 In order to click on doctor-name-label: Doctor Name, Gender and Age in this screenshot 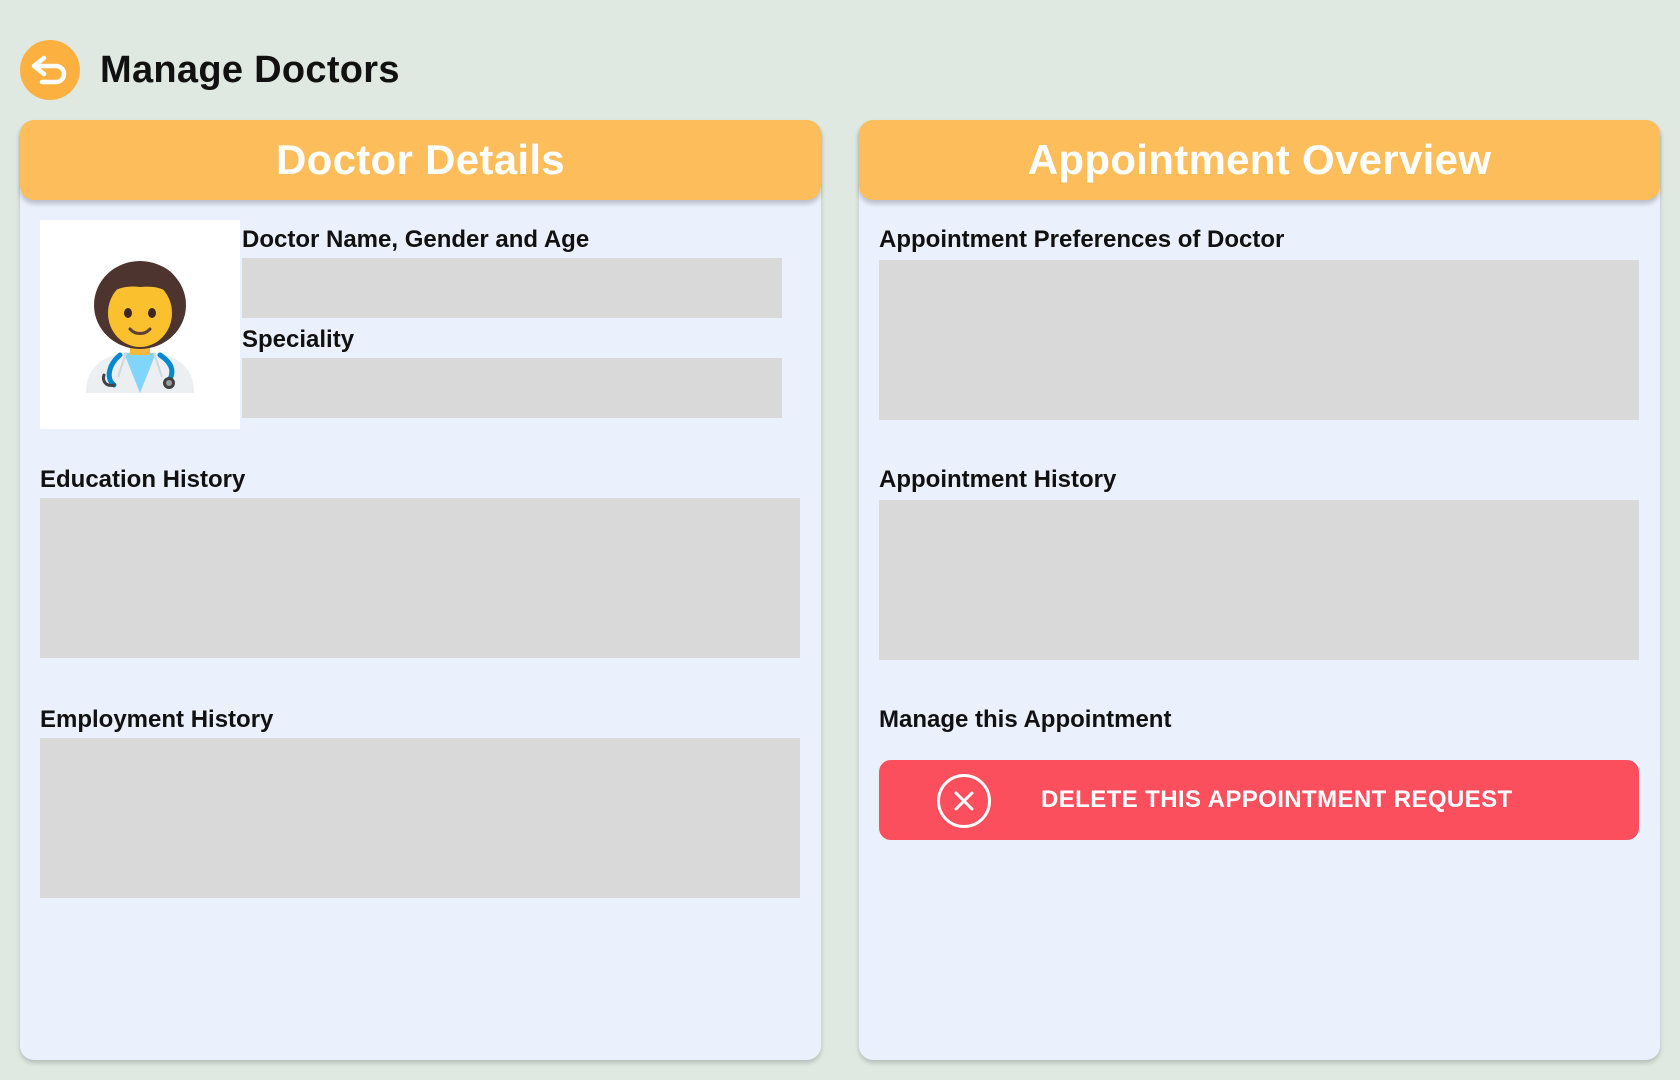, I will do `click(416, 239)`.